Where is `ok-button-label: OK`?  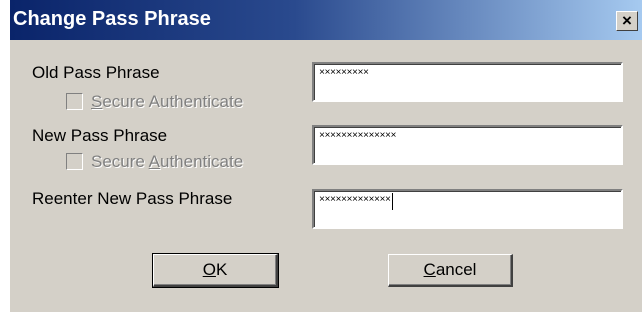
ok-button-label: OK is located at coordinates (215, 269).